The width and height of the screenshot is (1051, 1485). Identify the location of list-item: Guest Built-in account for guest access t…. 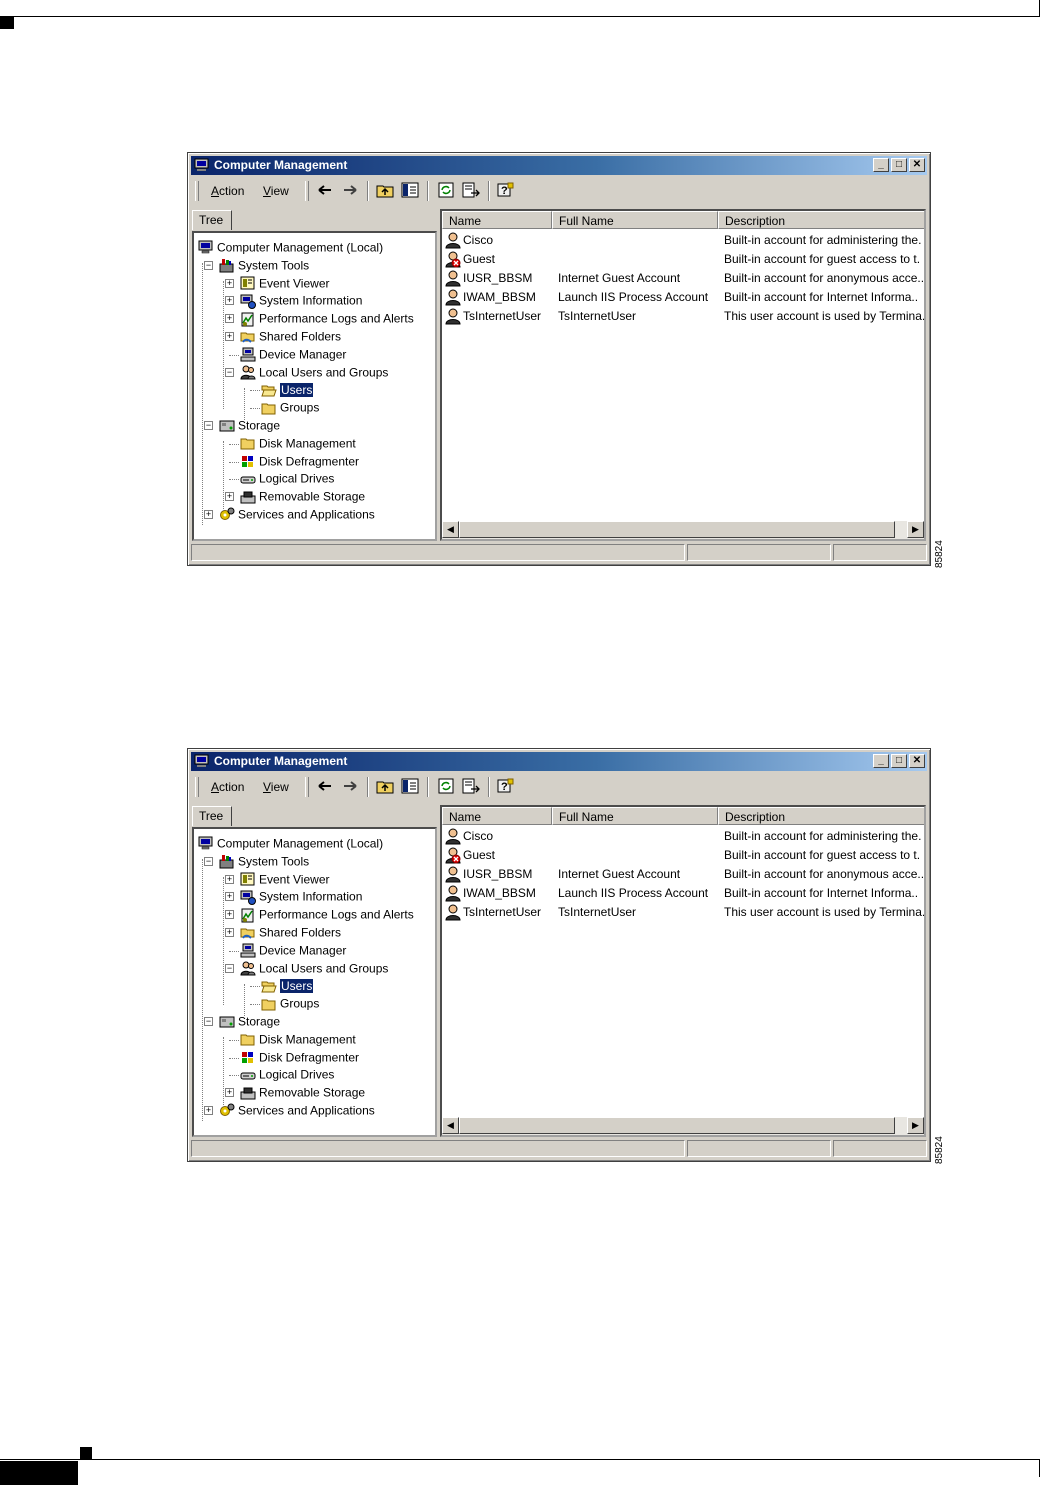
(683, 855).